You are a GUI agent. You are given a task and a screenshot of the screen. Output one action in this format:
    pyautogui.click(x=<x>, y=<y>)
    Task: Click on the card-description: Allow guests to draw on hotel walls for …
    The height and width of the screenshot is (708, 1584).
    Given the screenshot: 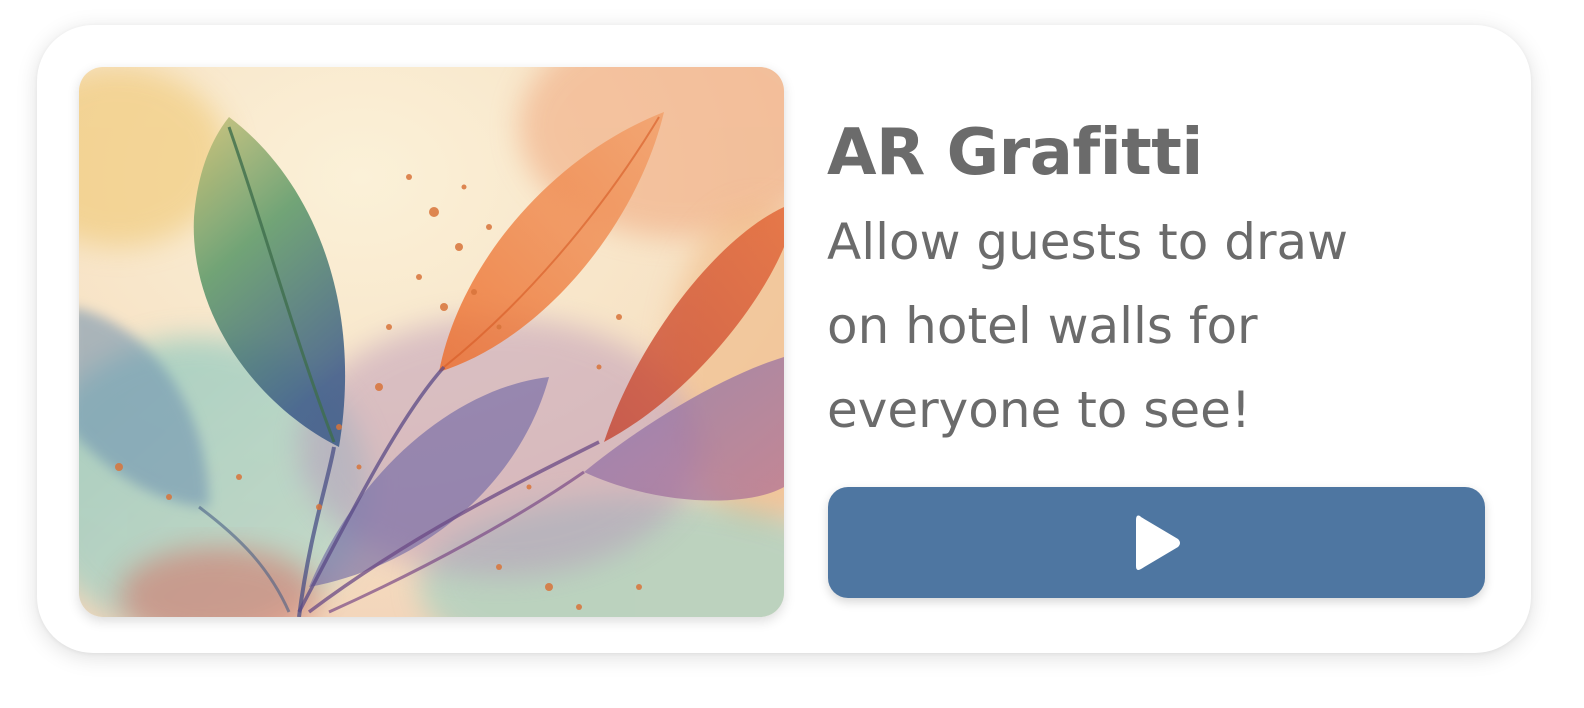 What is the action you would take?
    pyautogui.click(x=1157, y=326)
    